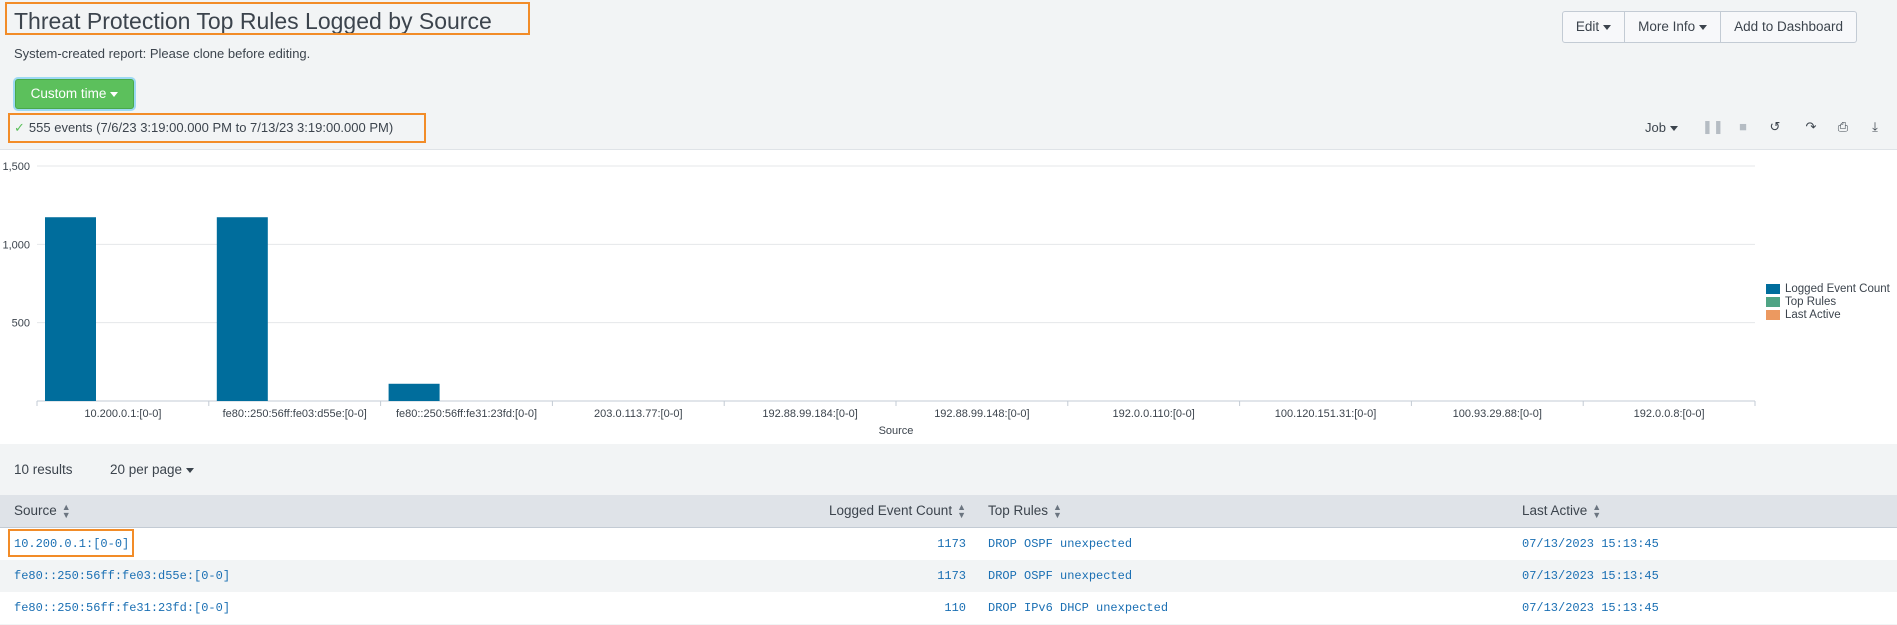 The width and height of the screenshot is (1897, 625). I want to click on column-header-source: Source ▲ ▼, so click(407, 511).